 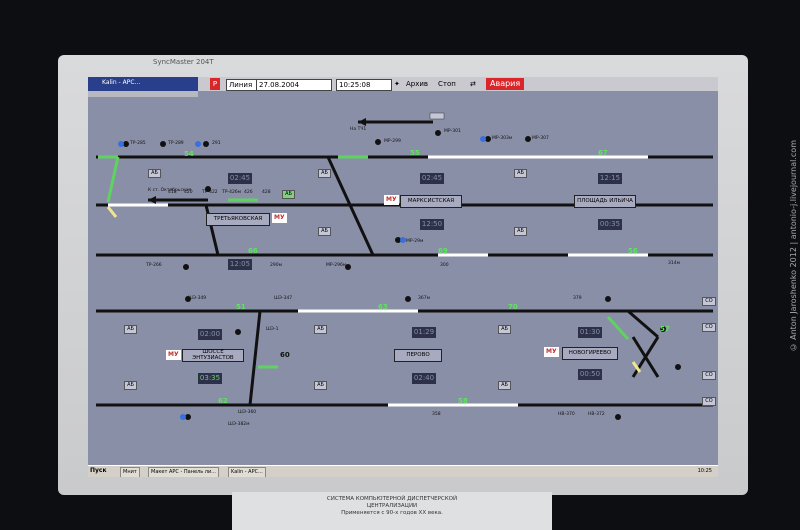 What do you see at coordinates (266, 192) in the screenshot?
I see `label-428: 428` at bounding box center [266, 192].